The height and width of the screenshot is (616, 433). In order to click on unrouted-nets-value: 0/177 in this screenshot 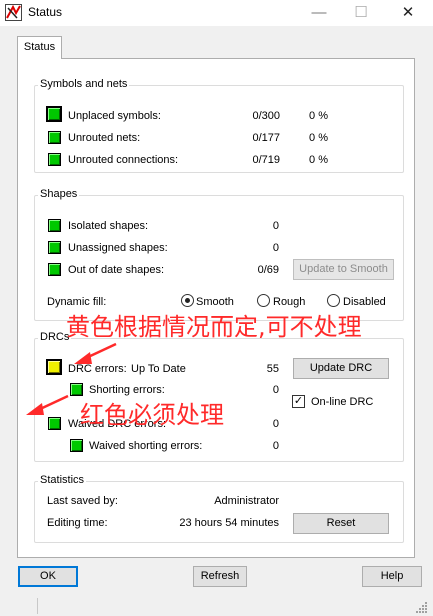, I will do `click(266, 138)`.